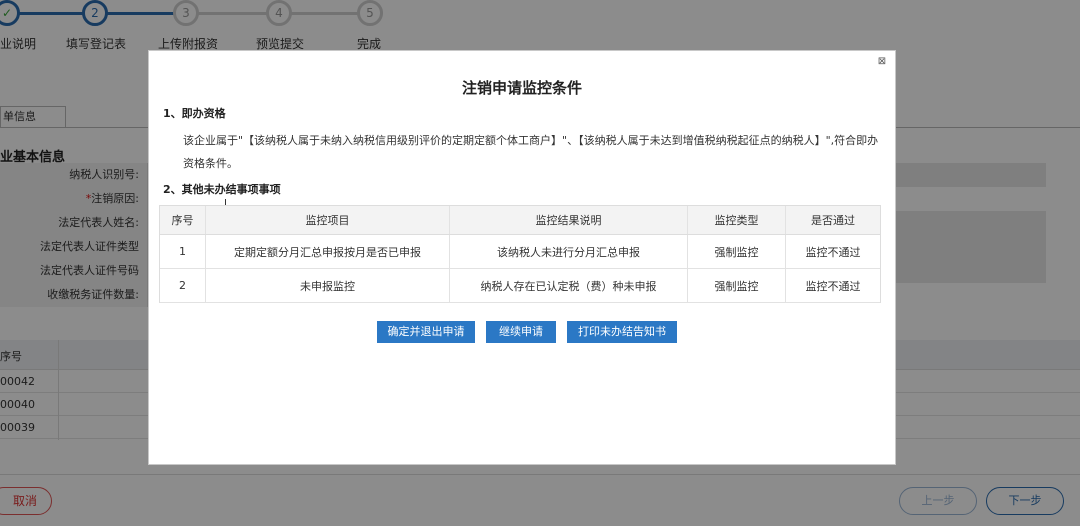  I want to click on cell-item: 定期定额分月汇总申报按月是否已申报, so click(328, 251).